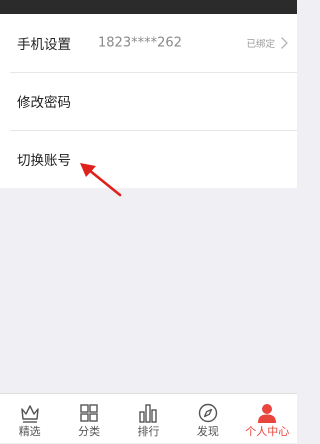  I want to click on tab-discover: 发现, so click(207, 419).